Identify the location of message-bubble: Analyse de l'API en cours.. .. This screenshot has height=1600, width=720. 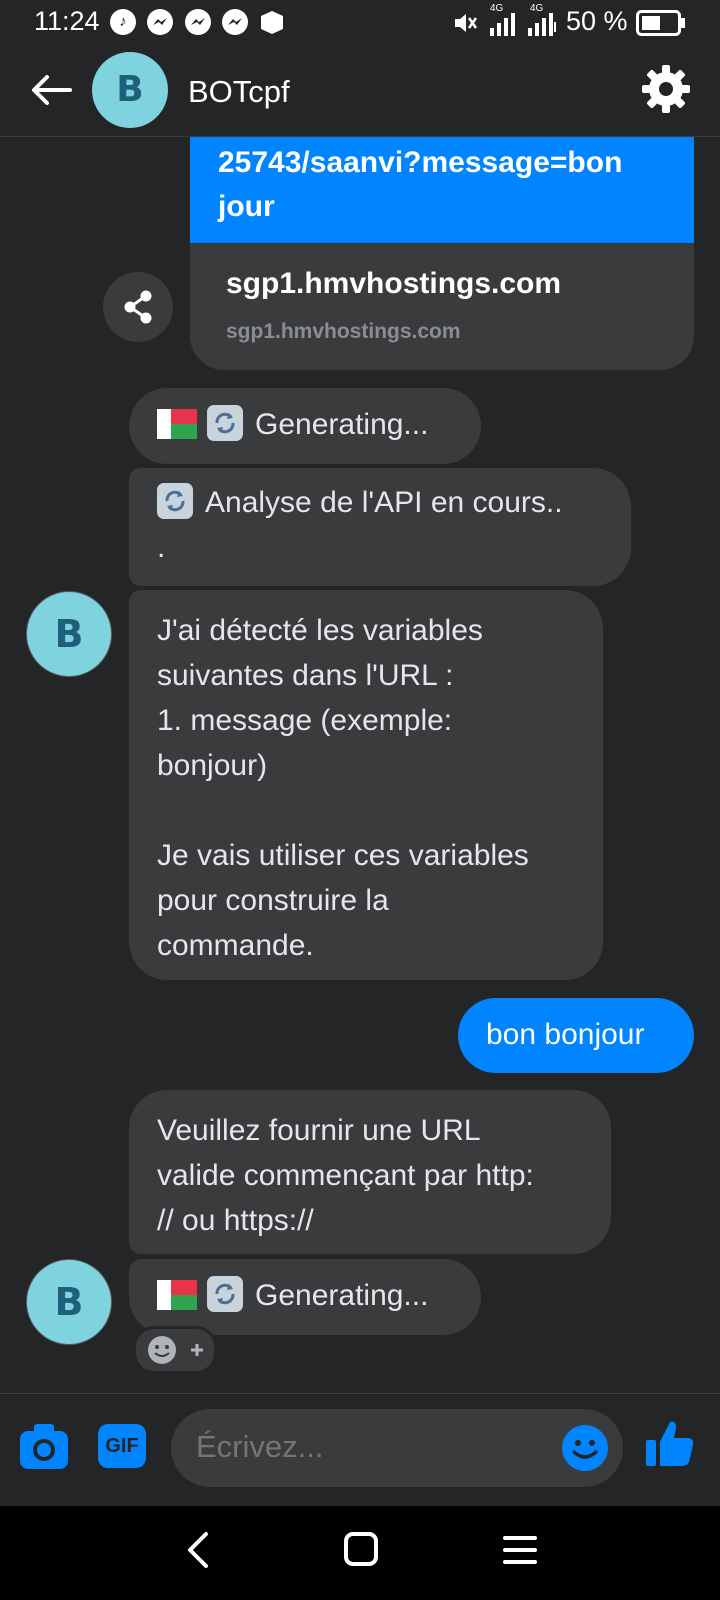
(380, 527).